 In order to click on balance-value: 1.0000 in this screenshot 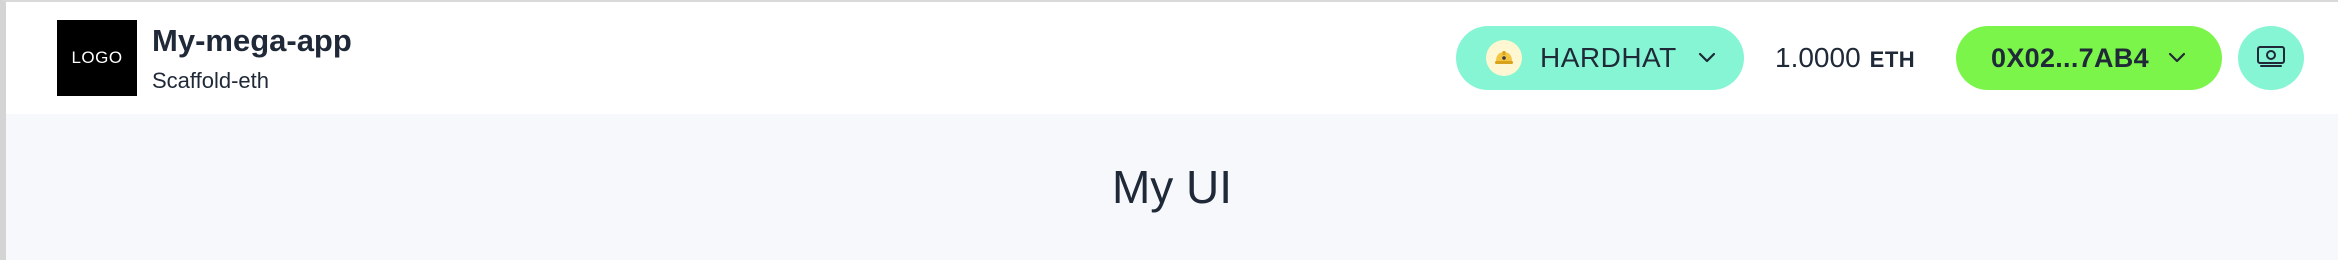, I will do `click(1818, 57)`.